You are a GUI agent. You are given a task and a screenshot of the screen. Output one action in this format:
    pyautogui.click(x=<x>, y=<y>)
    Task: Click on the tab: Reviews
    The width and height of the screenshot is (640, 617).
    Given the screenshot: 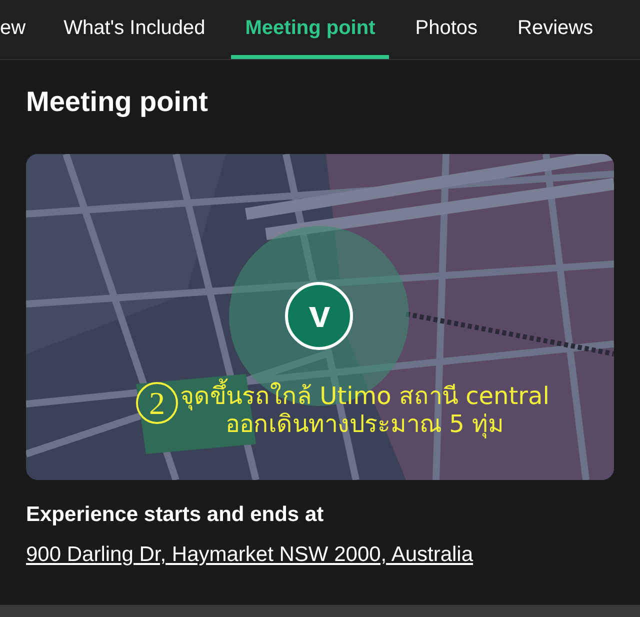 What is the action you would take?
    pyautogui.click(x=556, y=29)
    